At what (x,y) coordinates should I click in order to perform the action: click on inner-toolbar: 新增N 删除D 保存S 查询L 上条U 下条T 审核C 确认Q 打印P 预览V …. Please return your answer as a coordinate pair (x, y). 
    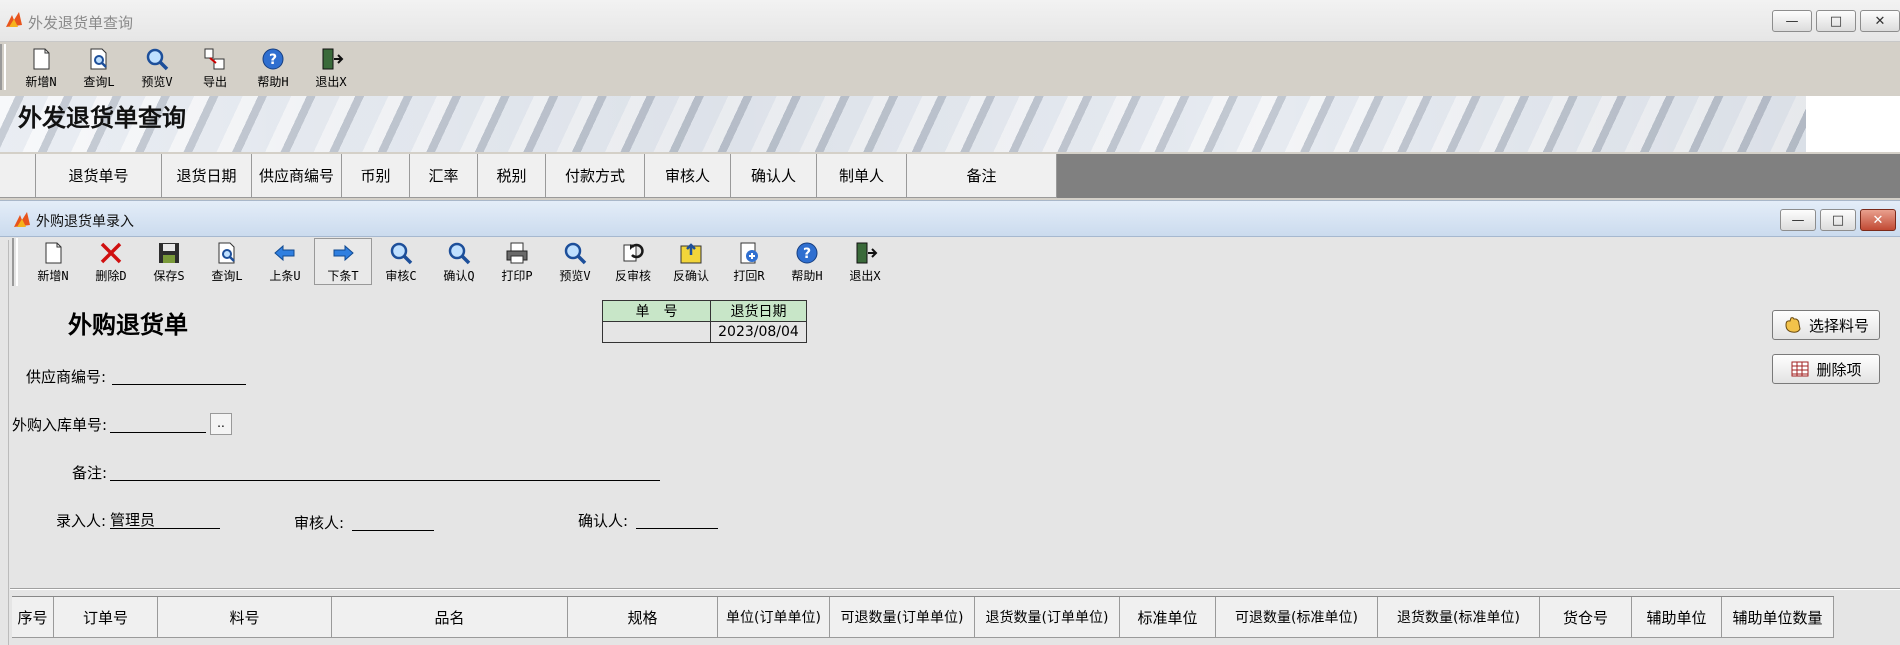
    Looking at the image, I should click on (453, 263).